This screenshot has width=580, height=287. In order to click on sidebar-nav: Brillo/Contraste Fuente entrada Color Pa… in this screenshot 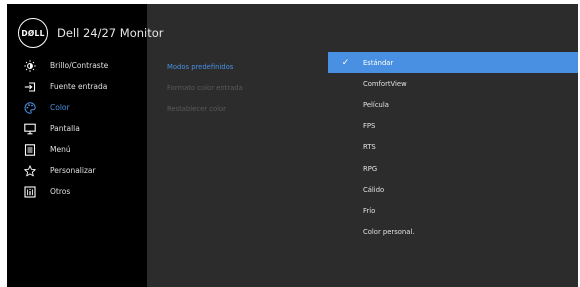, I will do `click(77, 128)`.